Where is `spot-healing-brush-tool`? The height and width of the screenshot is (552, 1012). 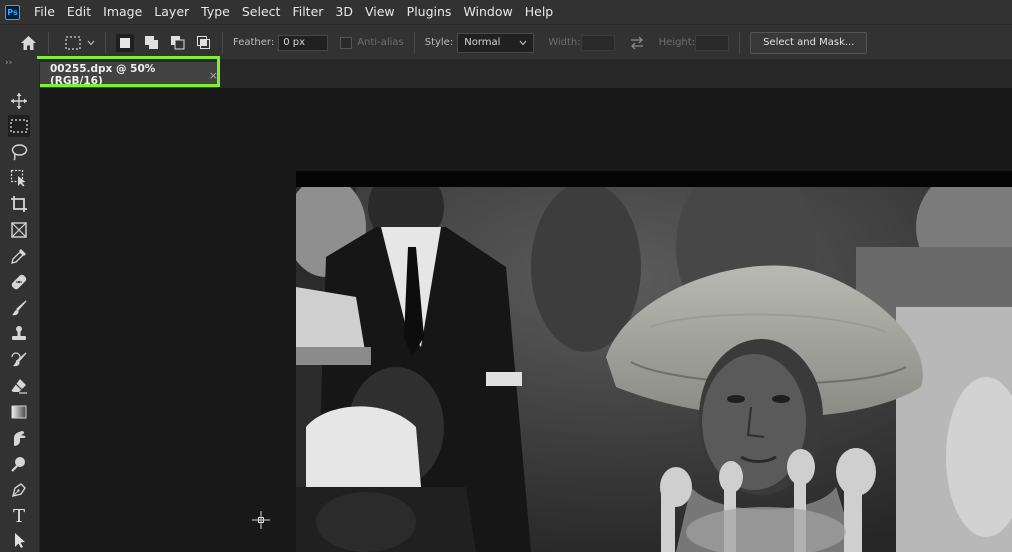
spot-healing-brush-tool is located at coordinates (19, 282).